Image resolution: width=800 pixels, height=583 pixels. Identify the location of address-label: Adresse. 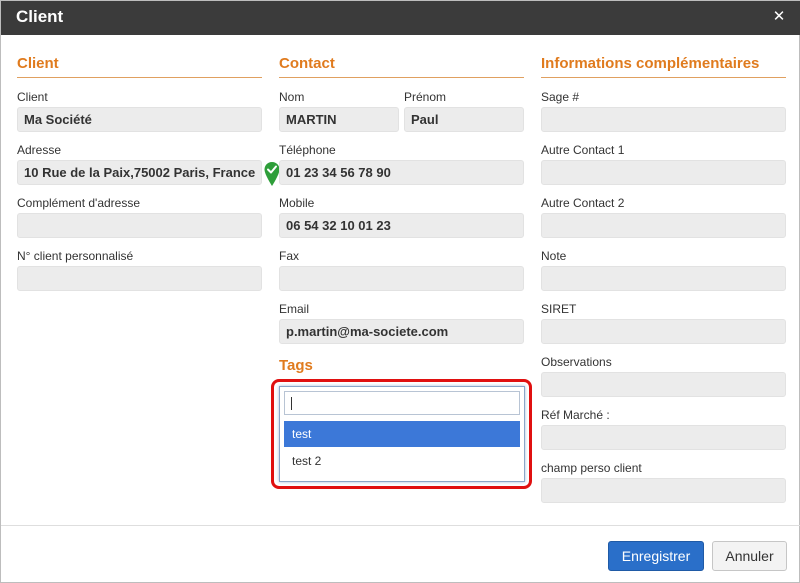
(39, 150).